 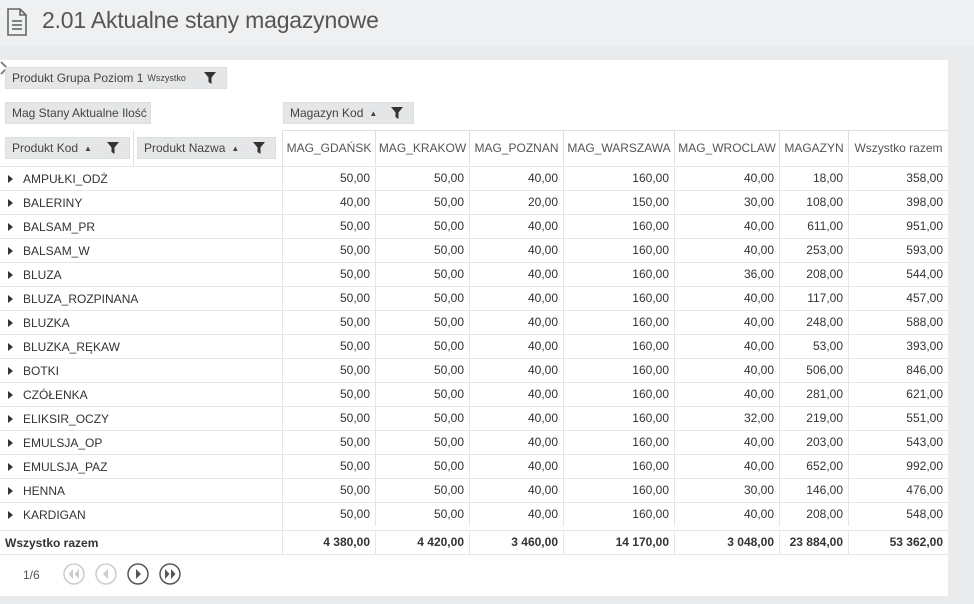 I want to click on table-cell: 621,00, so click(x=898, y=394).